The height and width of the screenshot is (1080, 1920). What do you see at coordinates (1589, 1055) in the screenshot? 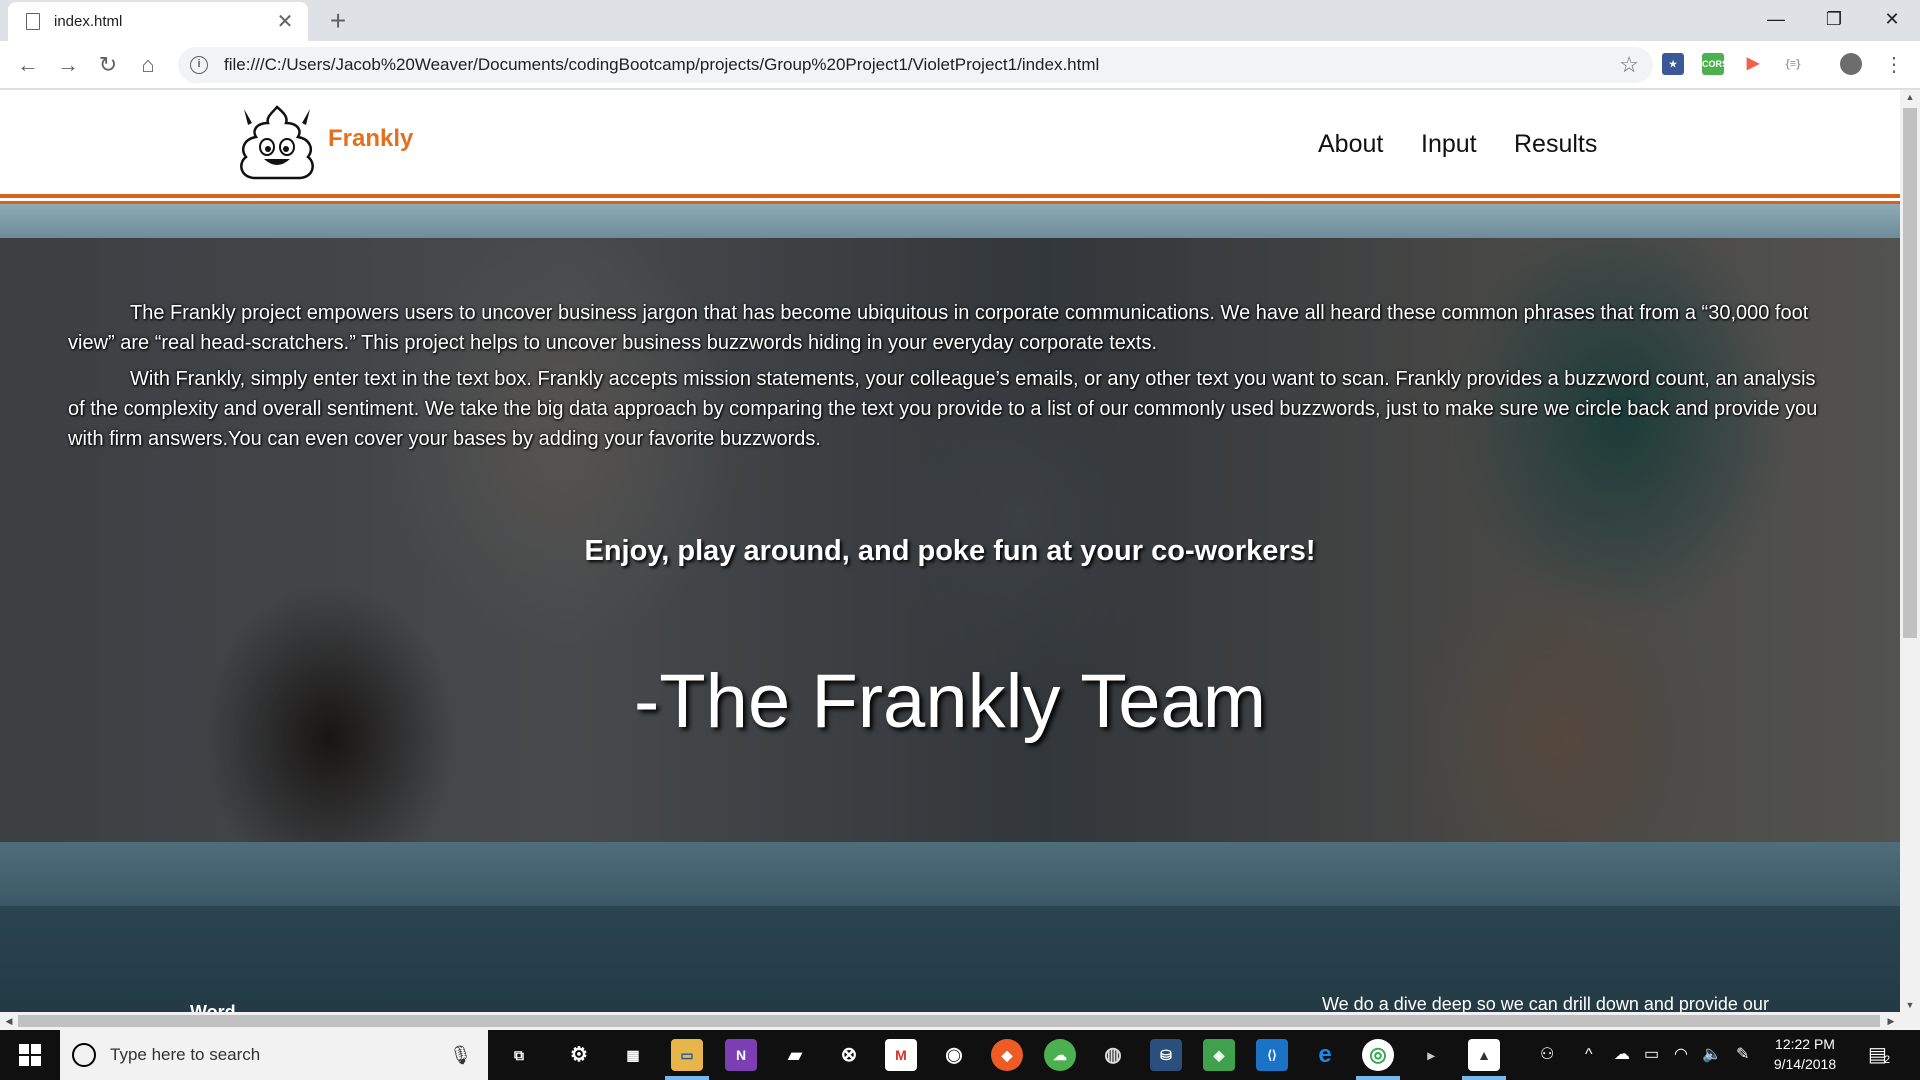
I see `tray-chevron-up-icon: ^` at bounding box center [1589, 1055].